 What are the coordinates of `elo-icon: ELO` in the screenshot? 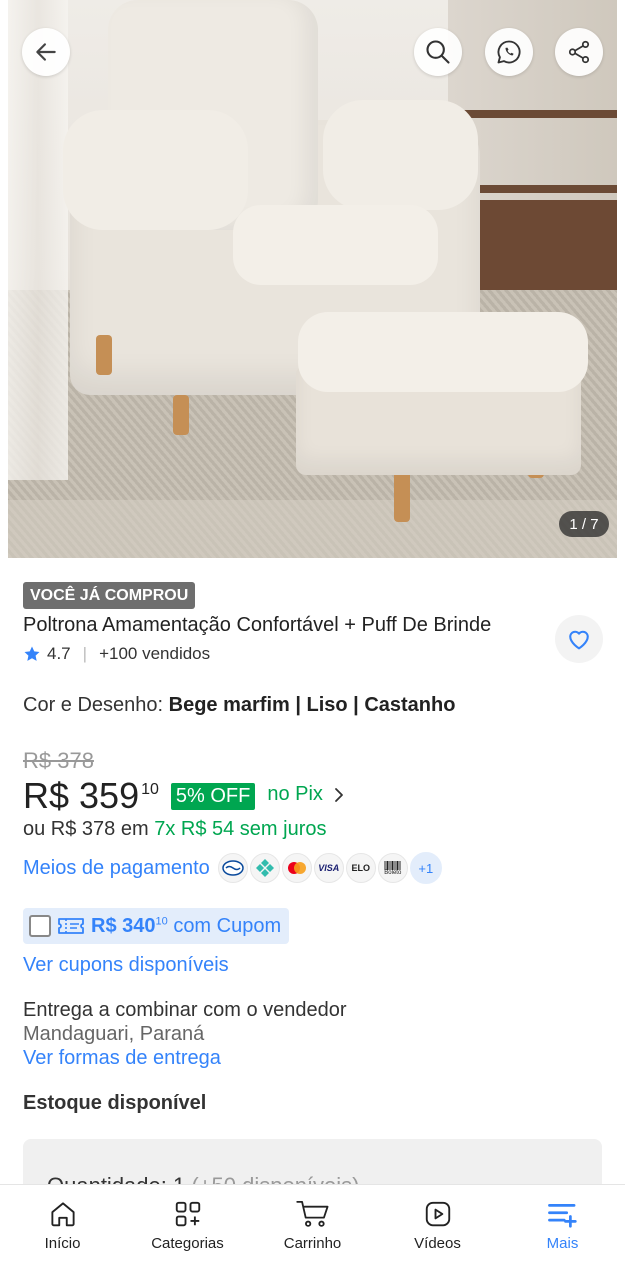 It's located at (360, 868).